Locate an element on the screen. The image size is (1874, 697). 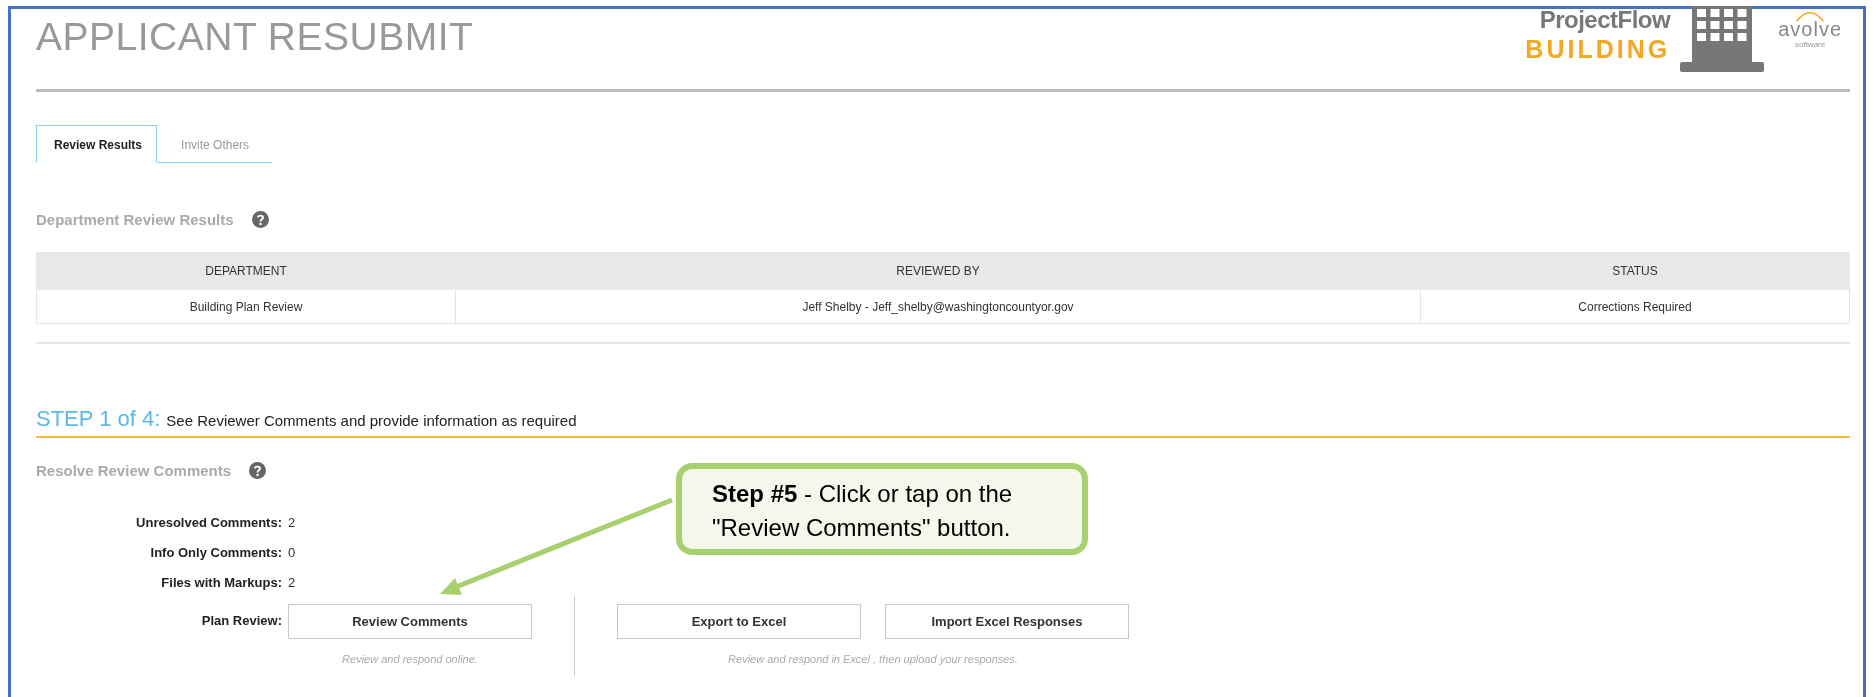
action-button: Export to Excel is located at coordinates (739, 621).